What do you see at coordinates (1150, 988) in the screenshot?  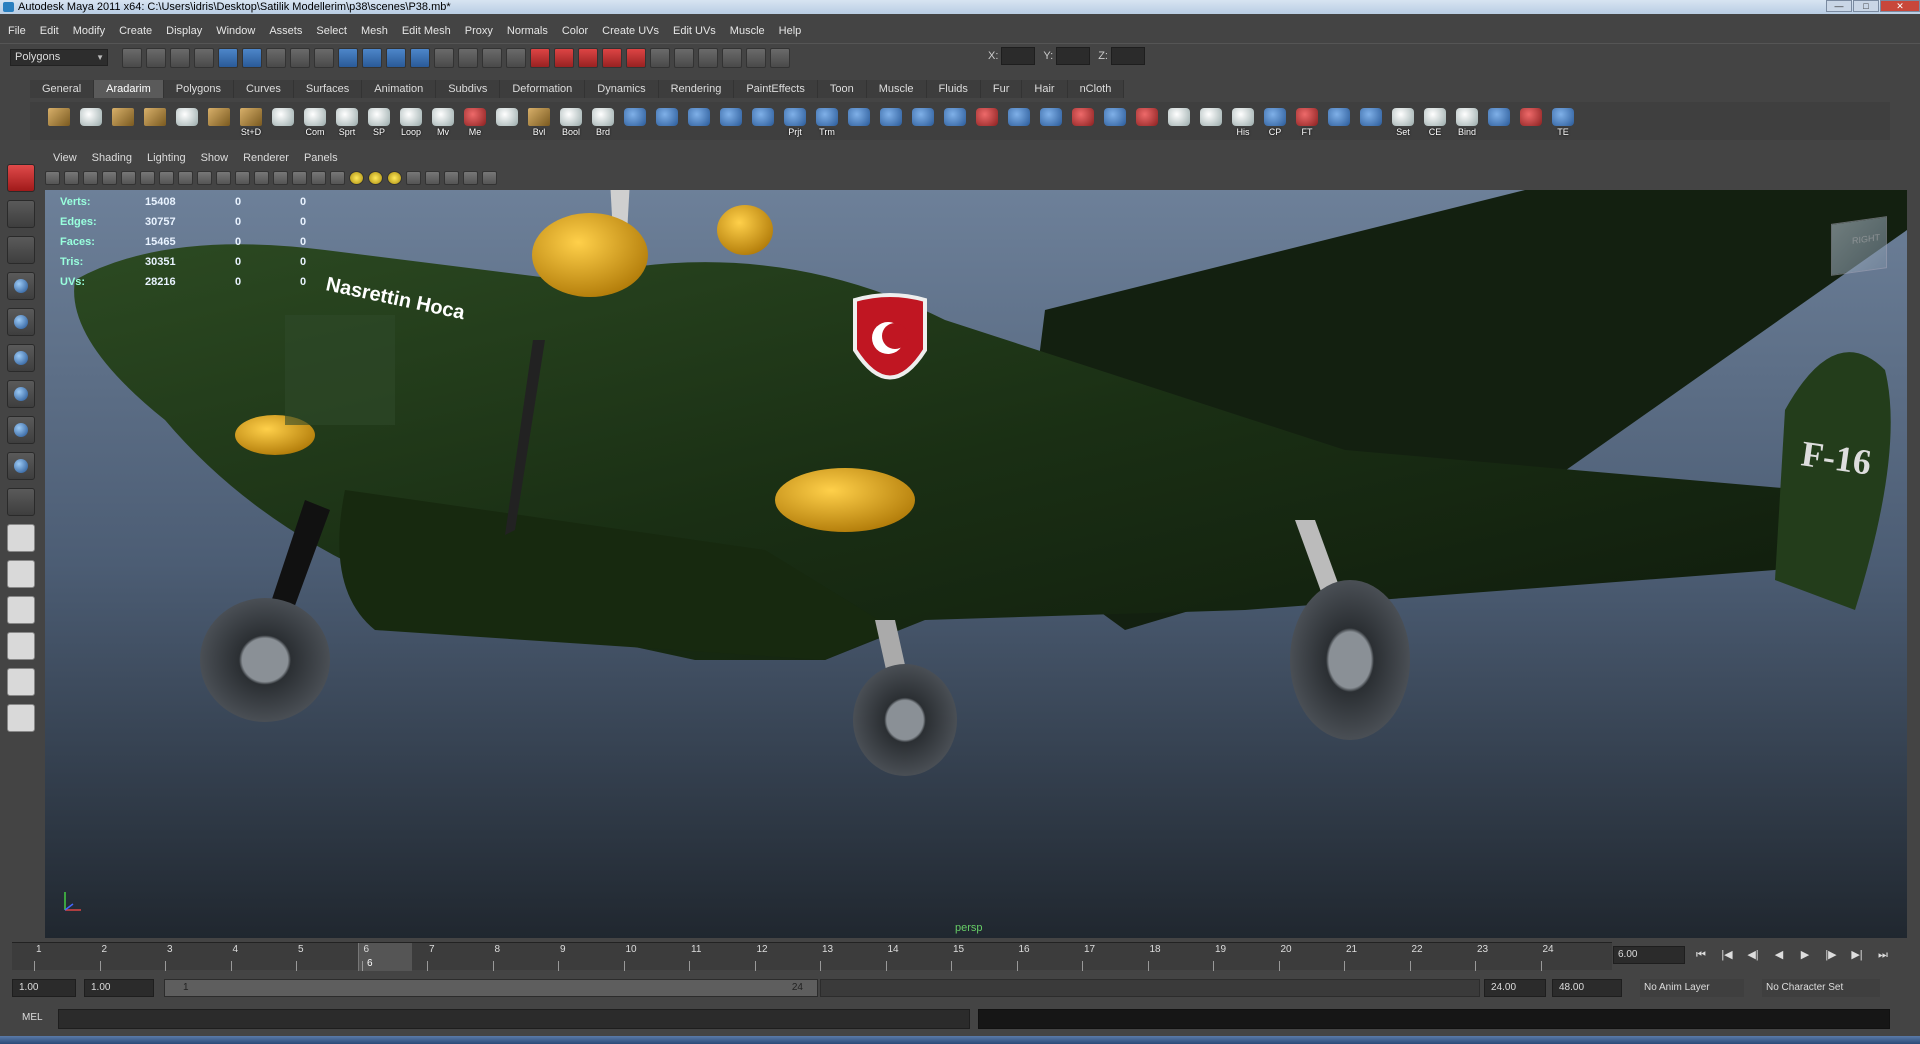 I see `range-track` at bounding box center [1150, 988].